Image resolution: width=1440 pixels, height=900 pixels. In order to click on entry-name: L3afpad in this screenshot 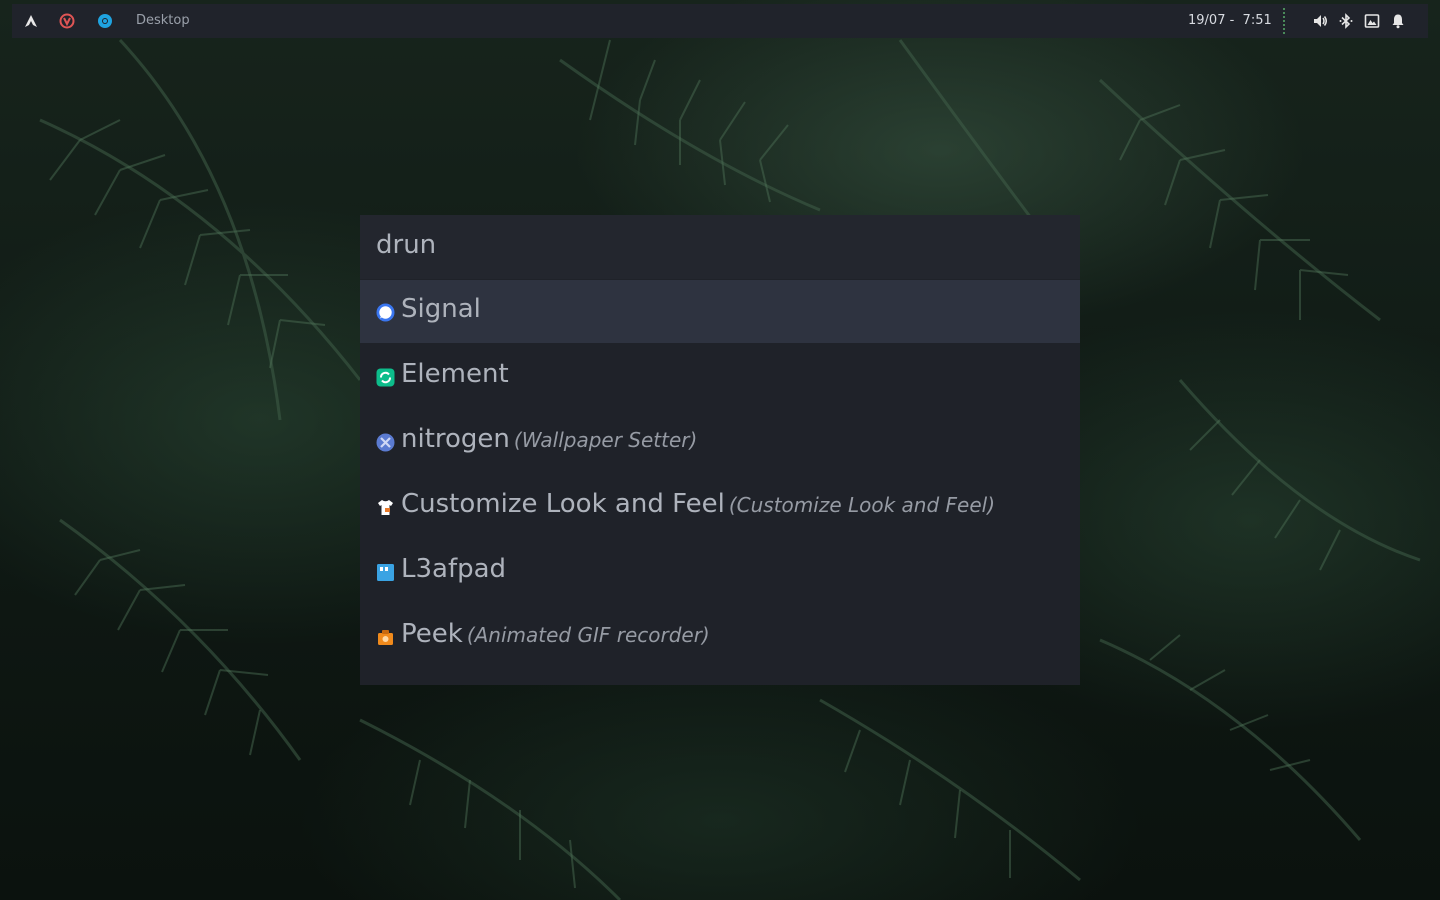, I will do `click(454, 569)`.